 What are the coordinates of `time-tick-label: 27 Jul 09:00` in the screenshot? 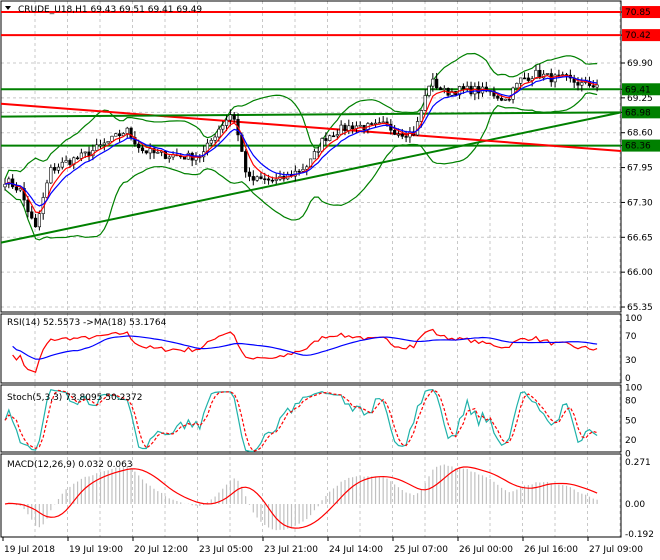 It's located at (616, 550).